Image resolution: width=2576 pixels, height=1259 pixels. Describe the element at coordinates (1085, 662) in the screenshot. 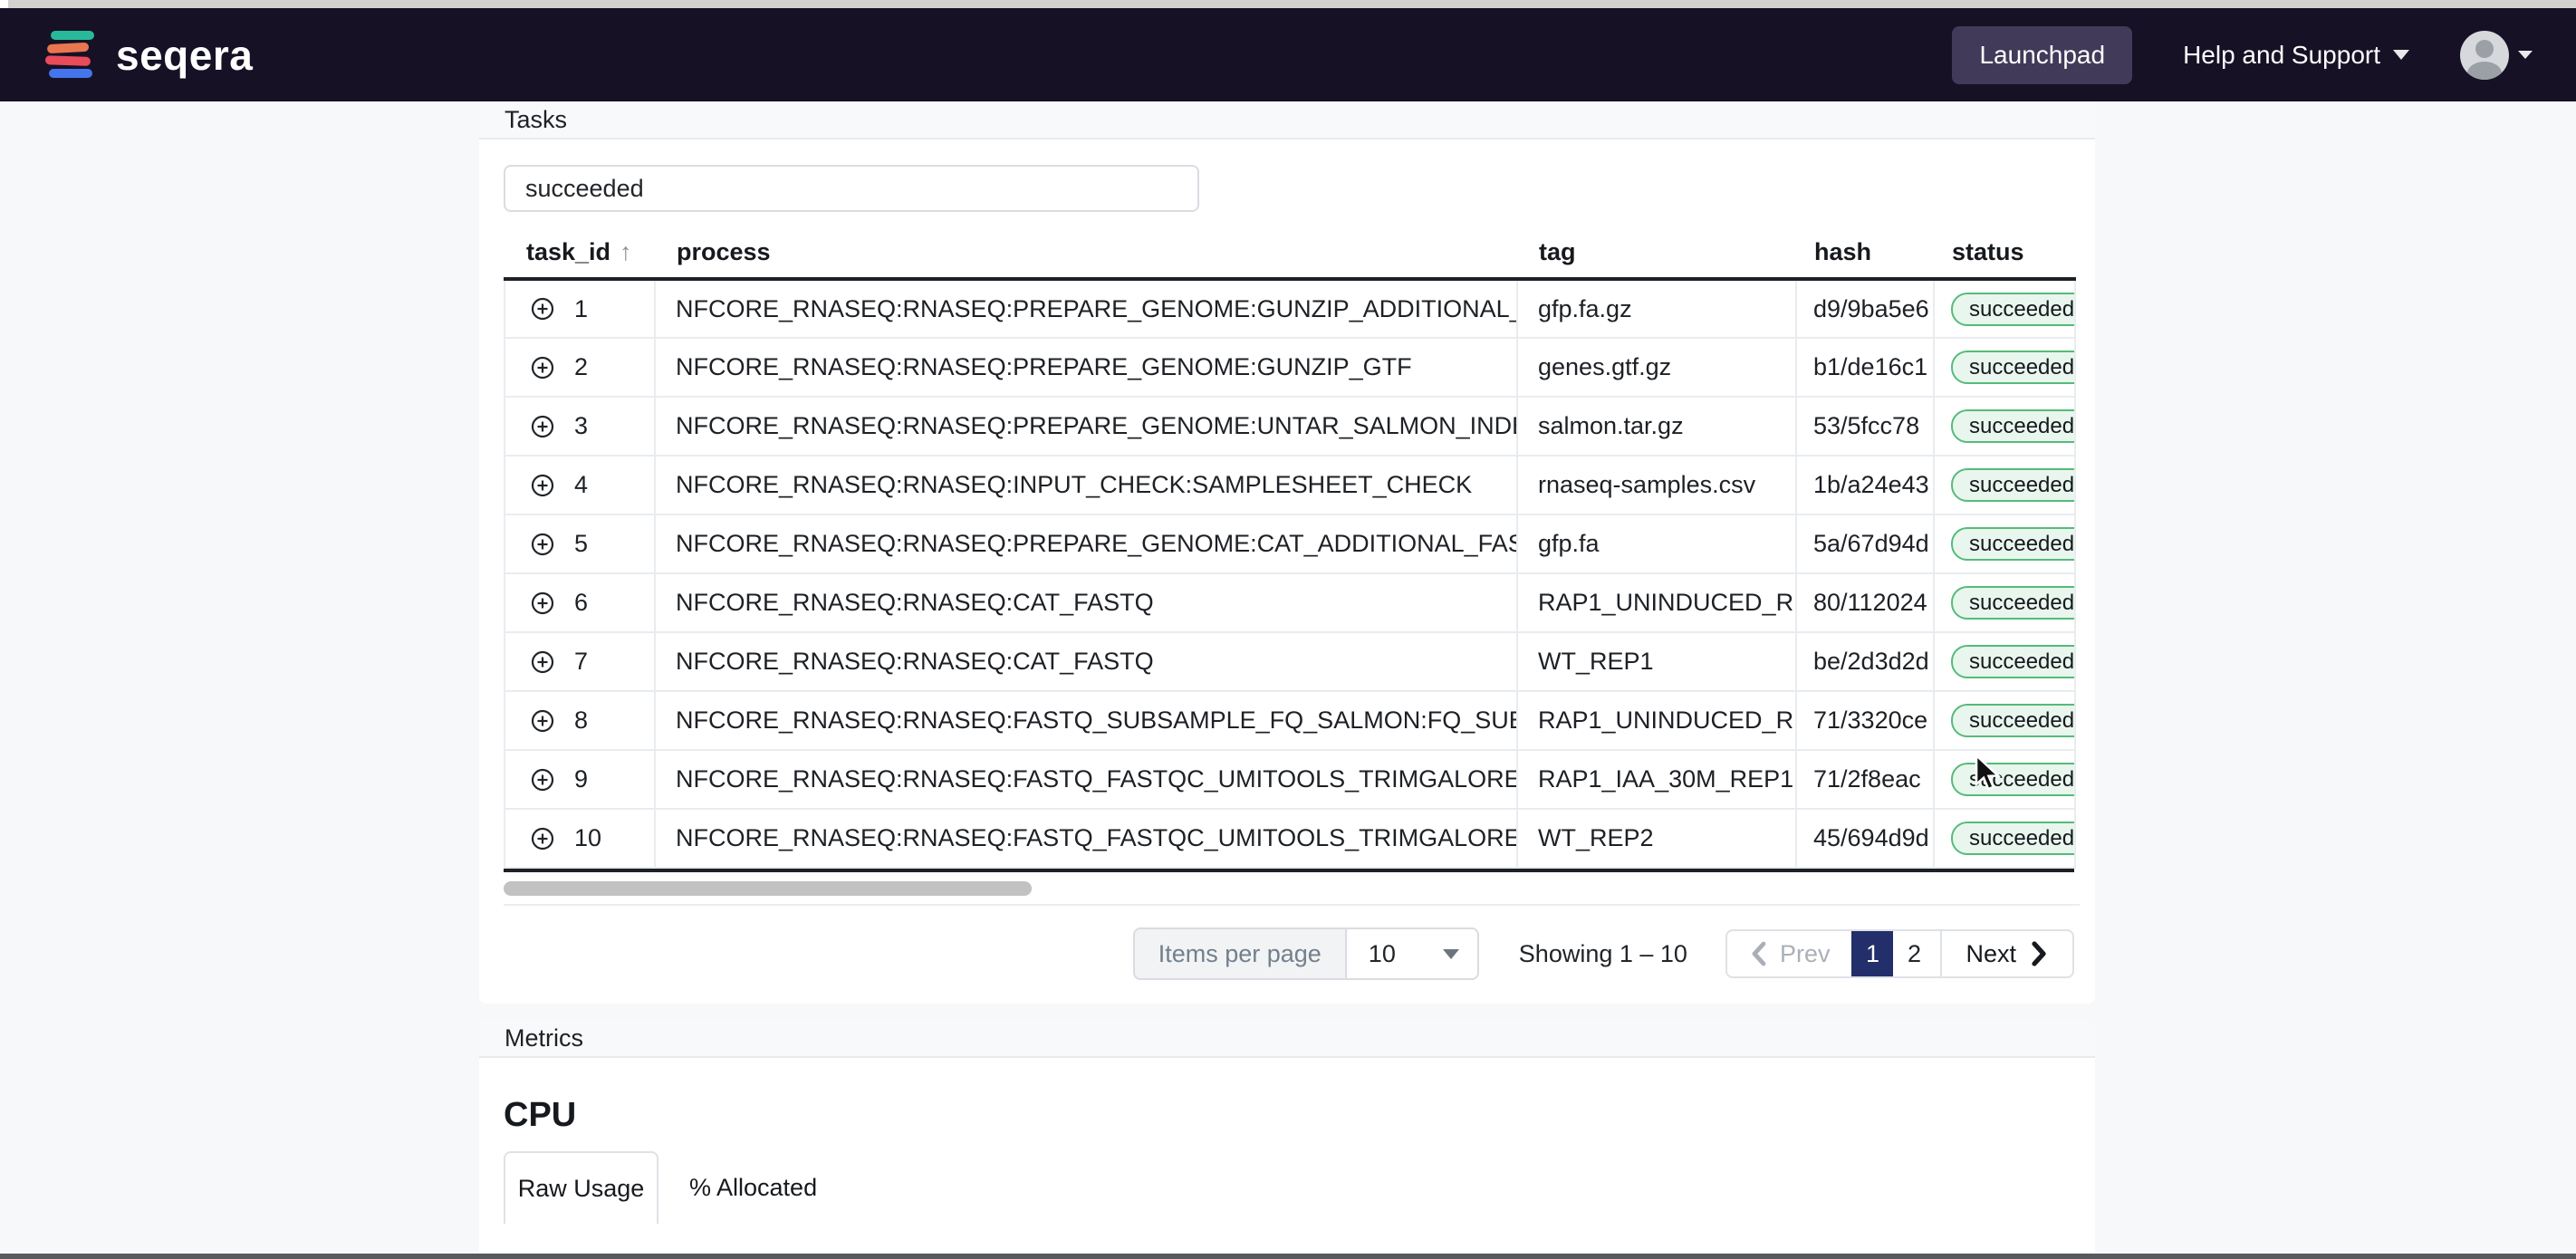

I see `process-cell: NFCORE_RNASEQ:RNASEQ:CAT_FASTQ` at that location.